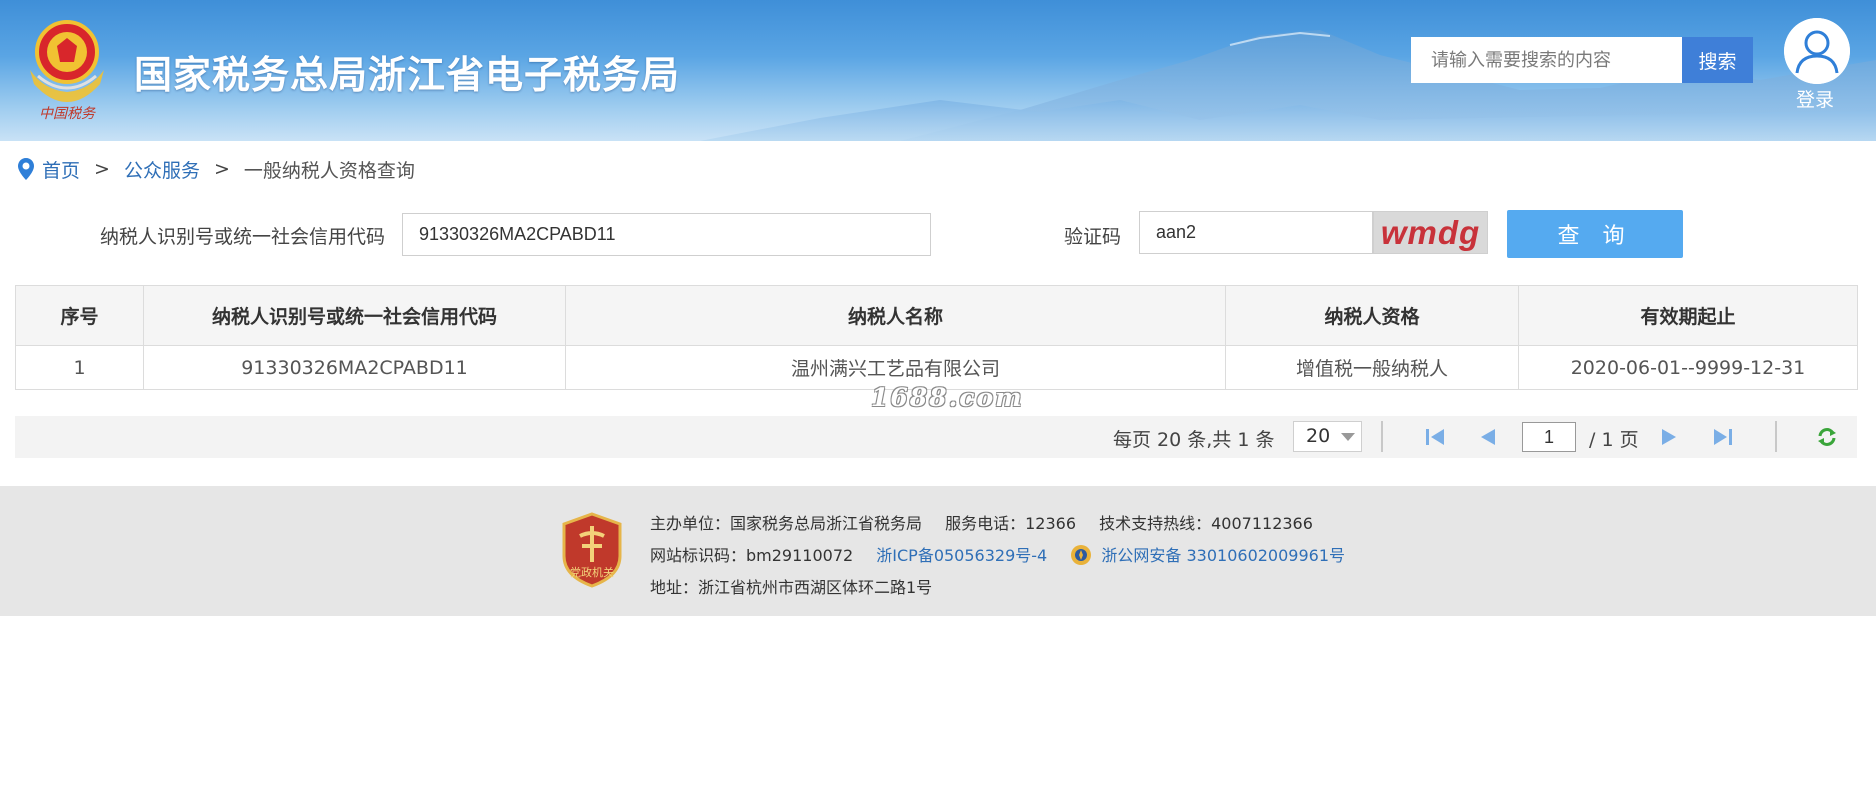  I want to click on footer-support-hotline: 技术支持热线：4007112366, so click(1206, 523).